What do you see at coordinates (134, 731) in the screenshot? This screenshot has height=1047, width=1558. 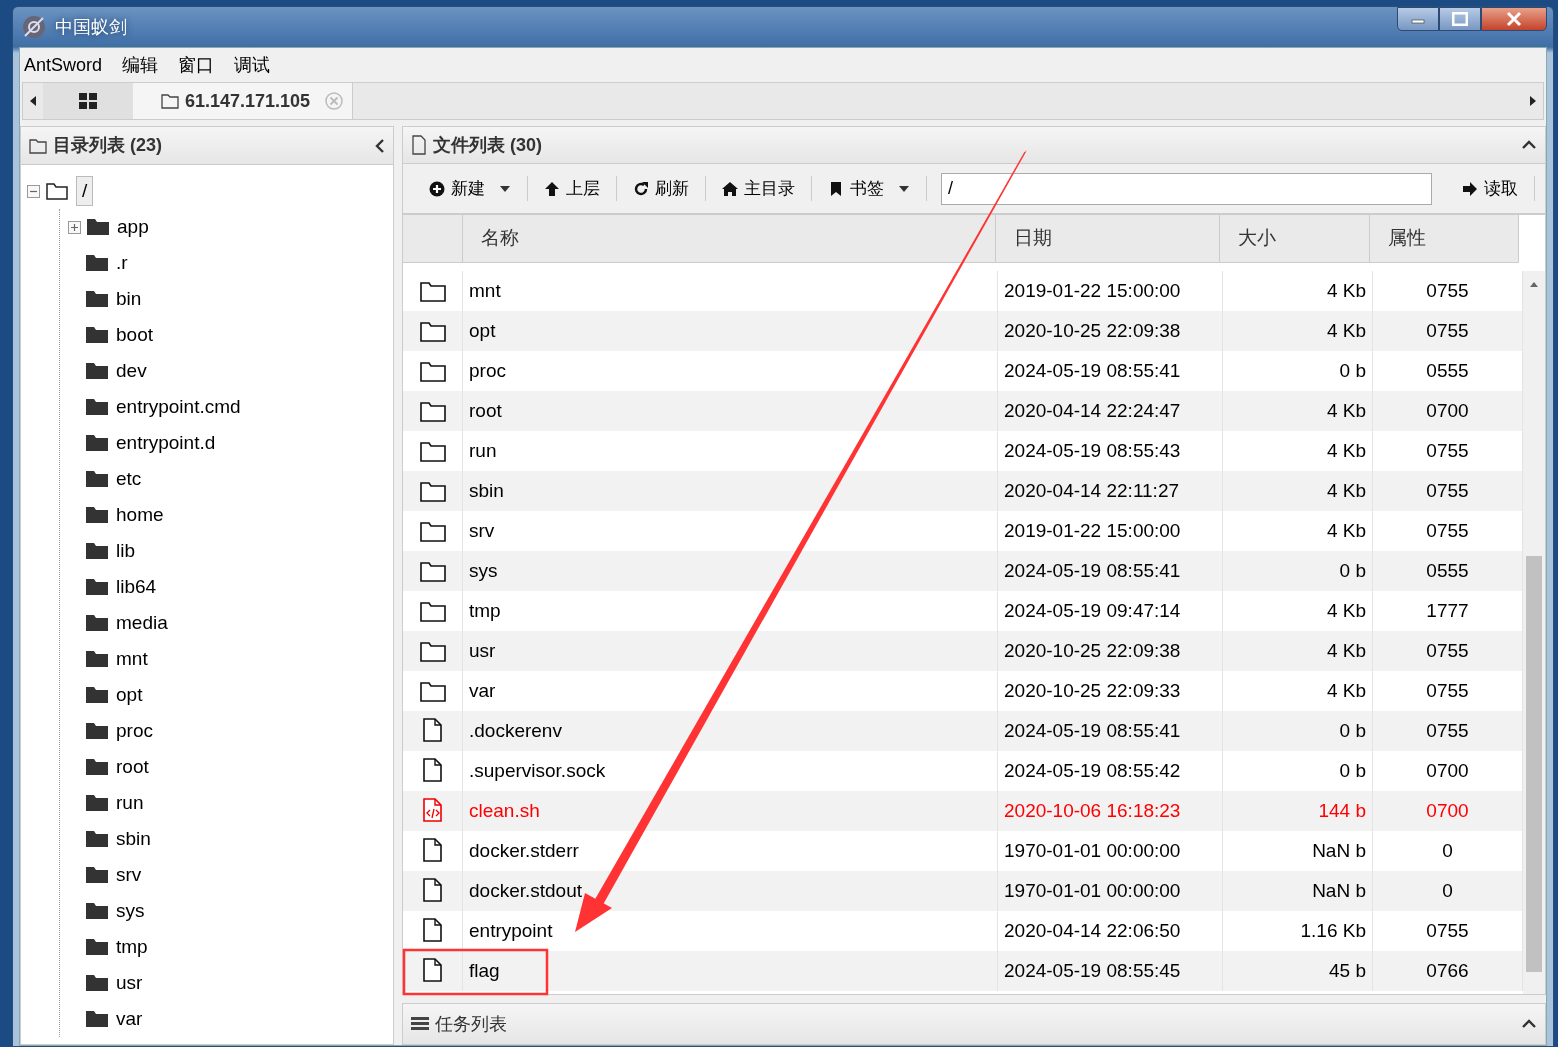 I see `tree-item: proc` at bounding box center [134, 731].